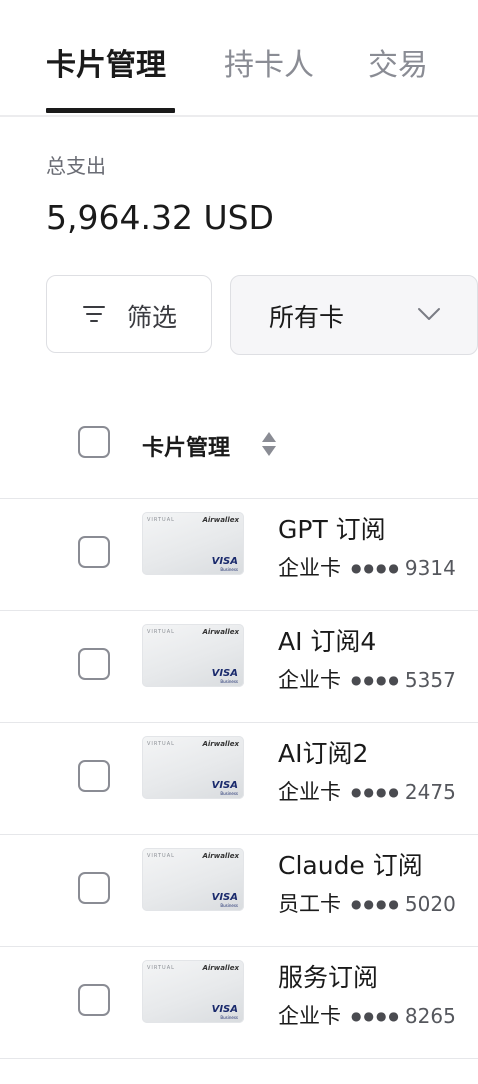 The image size is (478, 1084). I want to click on card-type: 员工卡, so click(309, 904).